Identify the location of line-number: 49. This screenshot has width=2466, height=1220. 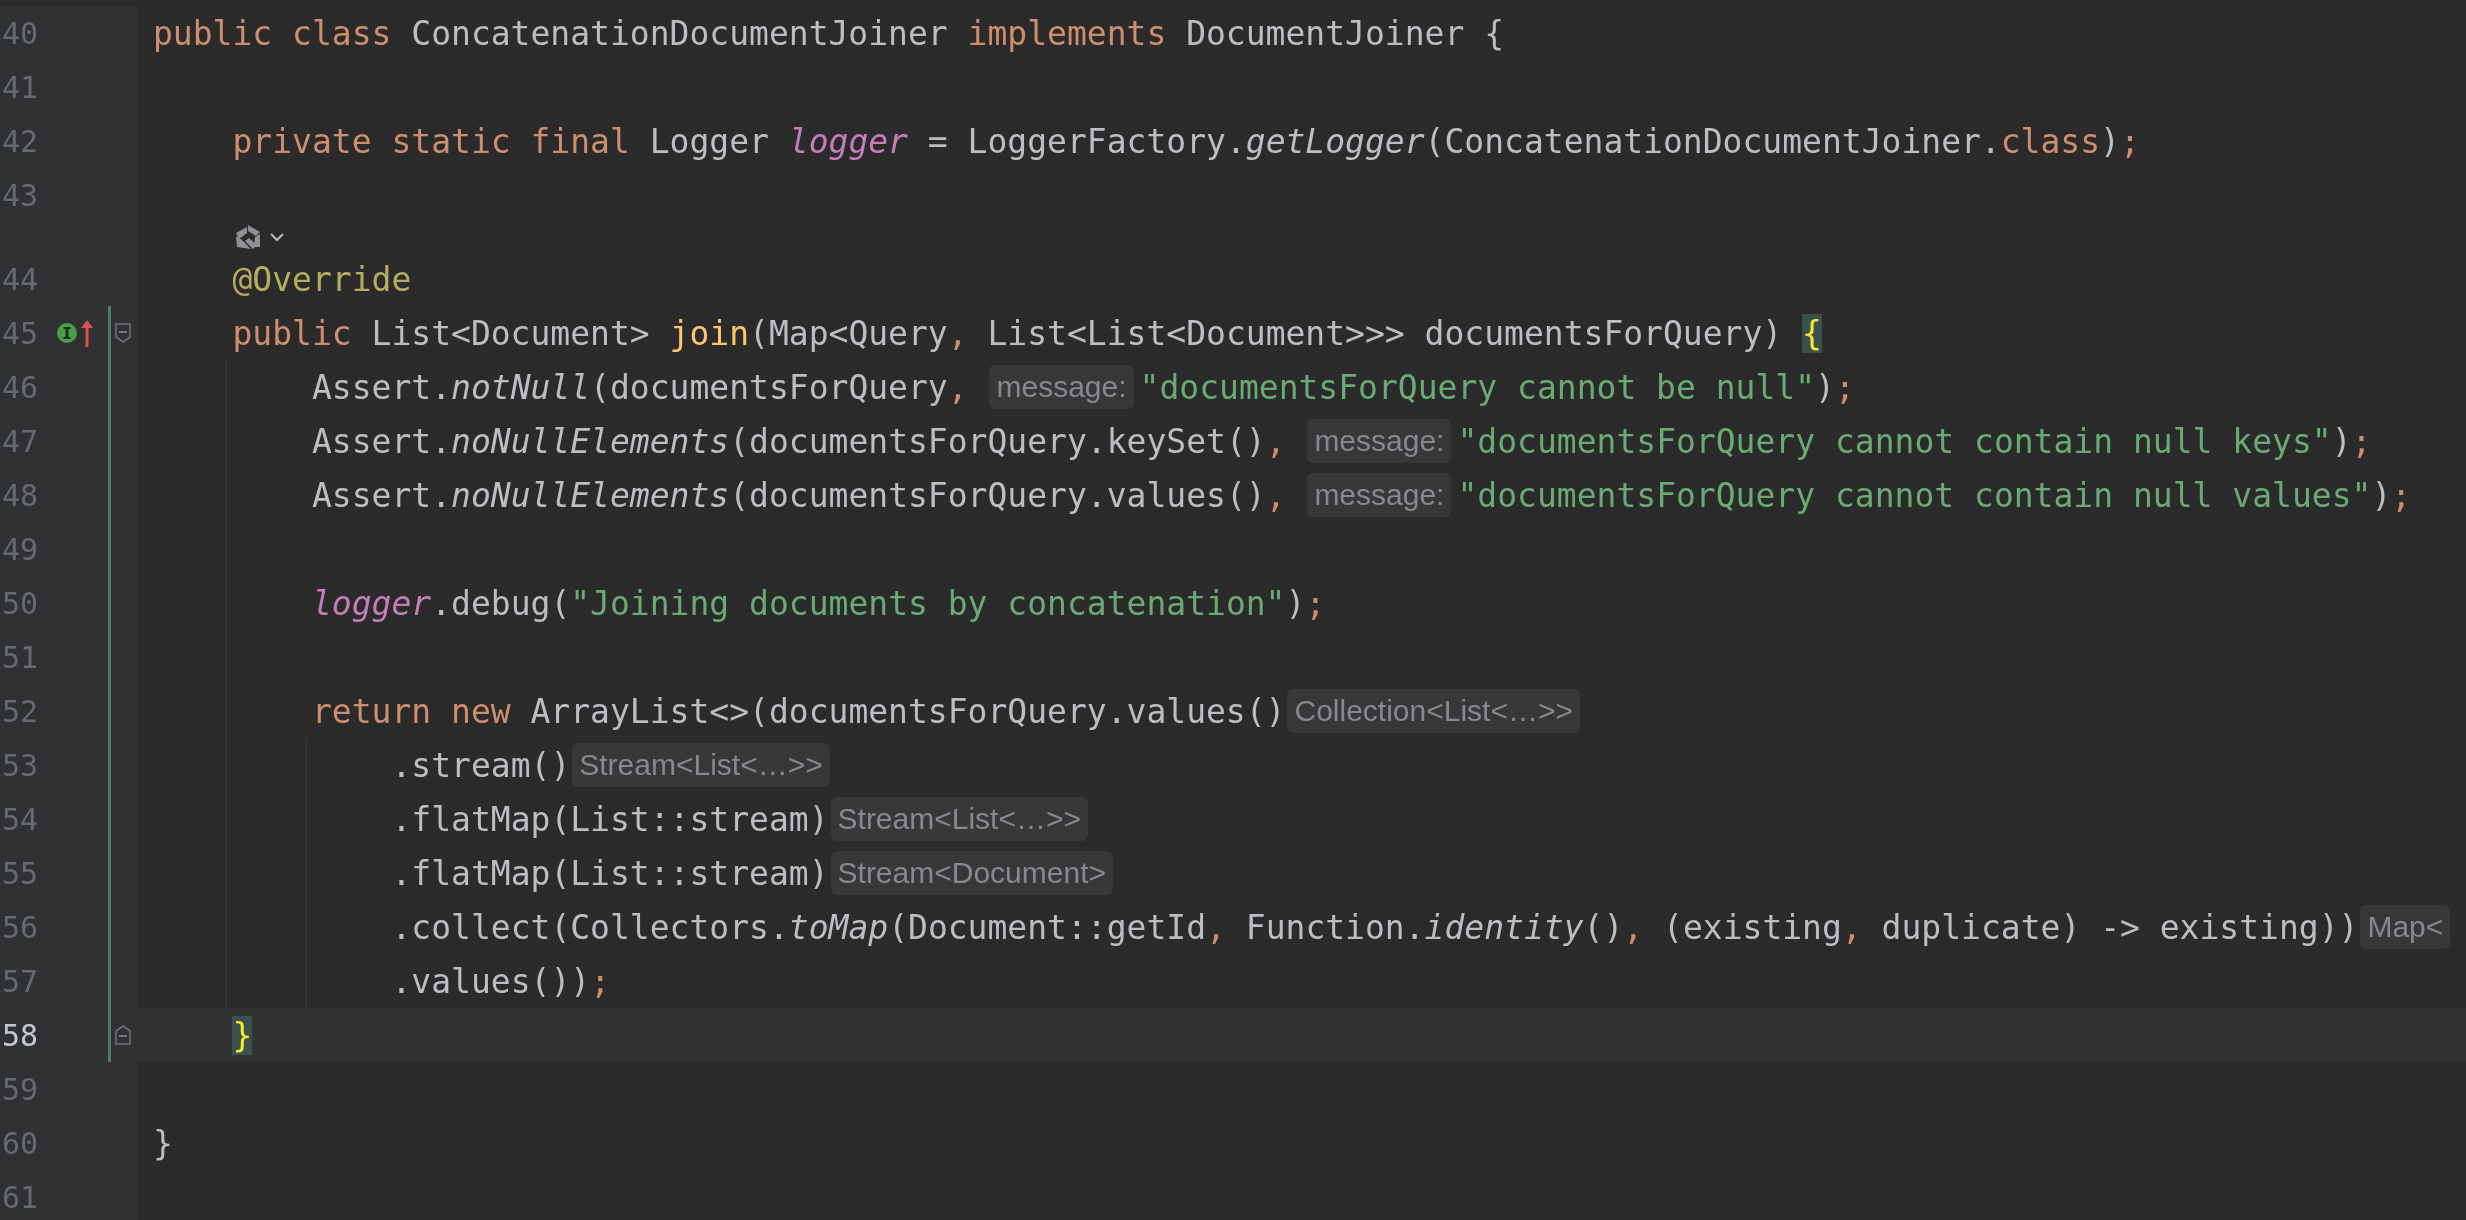
(20, 549).